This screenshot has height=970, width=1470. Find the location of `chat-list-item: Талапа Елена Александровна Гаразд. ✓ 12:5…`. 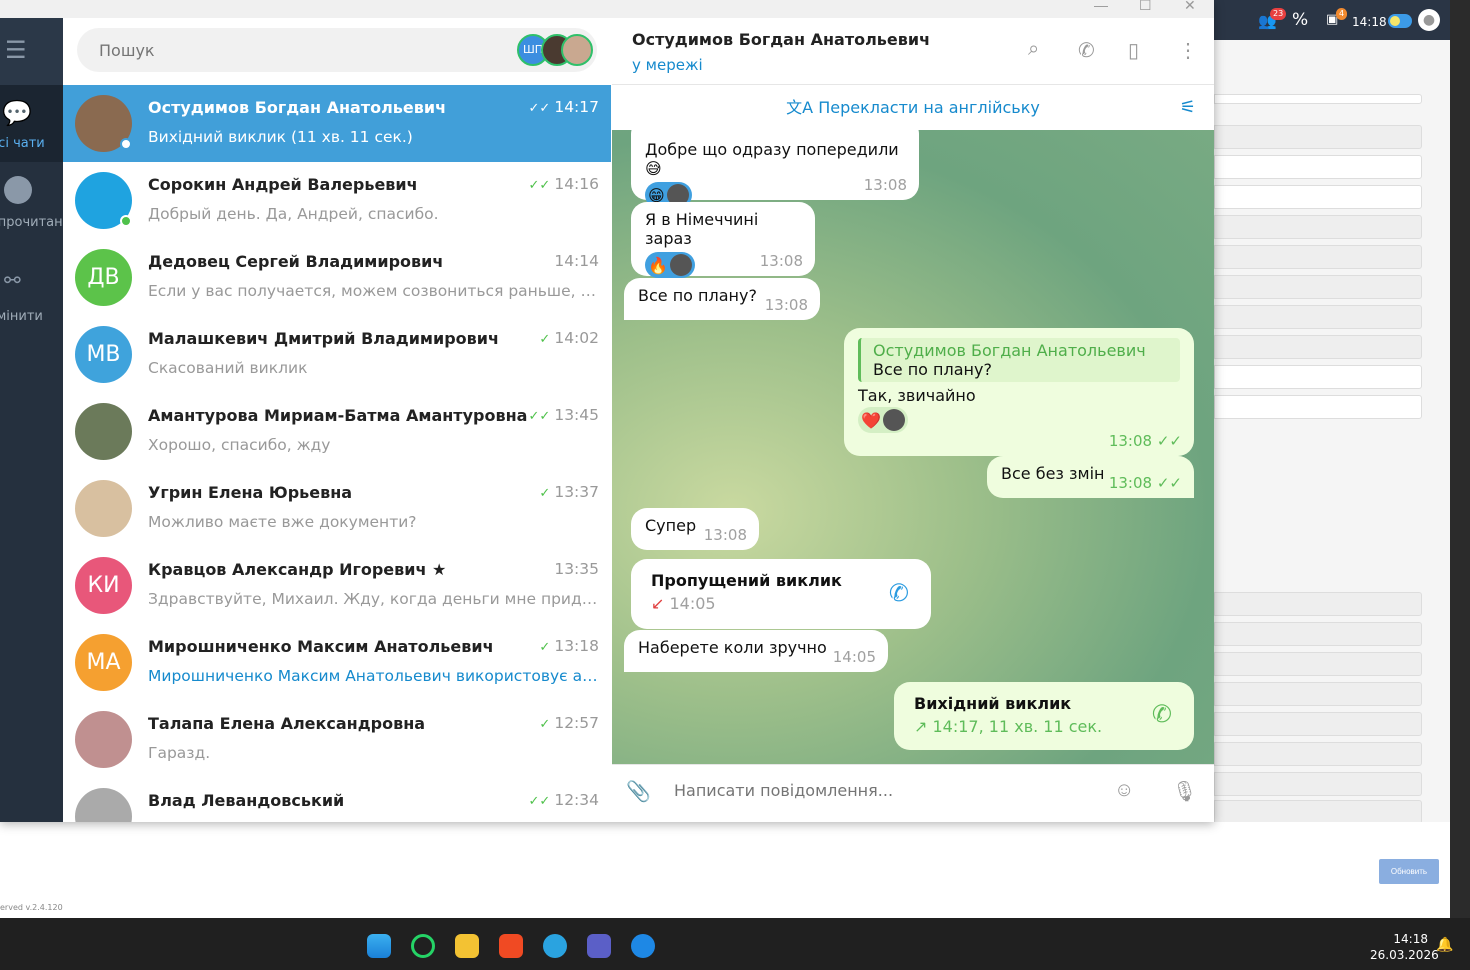

chat-list-item: Талапа Елена Александровна Гаразд. ✓ 12:5… is located at coordinates (337, 739).